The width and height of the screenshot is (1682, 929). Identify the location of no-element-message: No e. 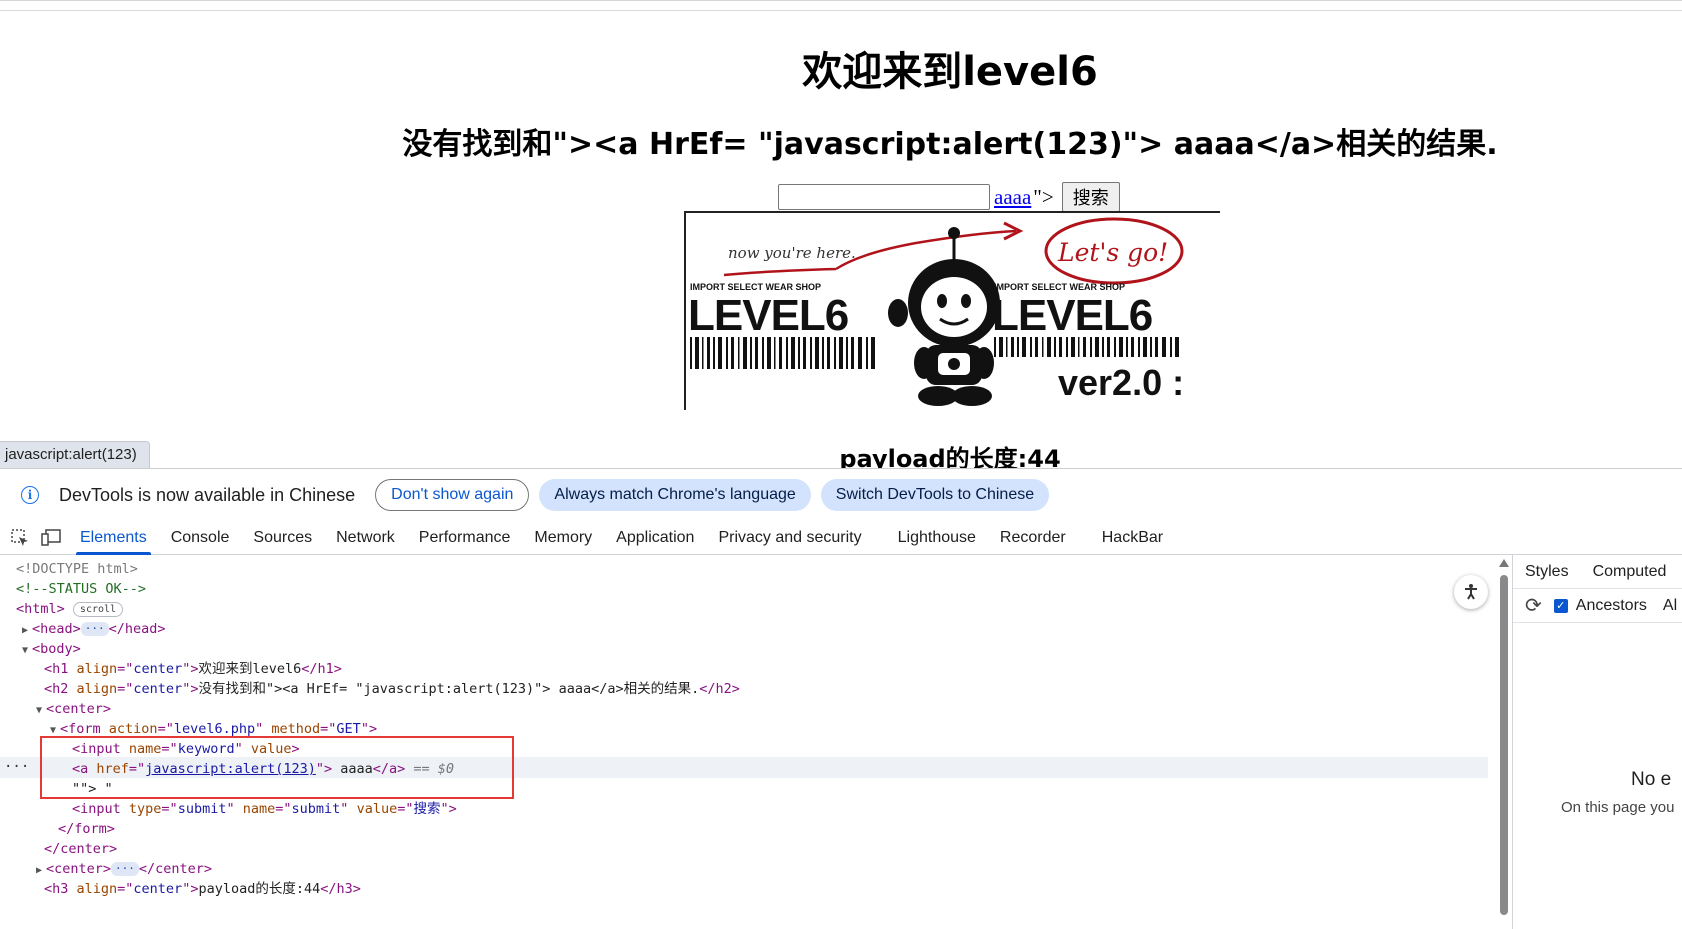
(1651, 779).